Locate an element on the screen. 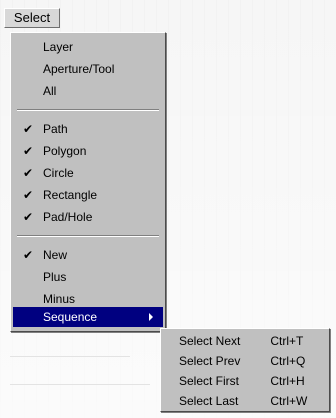 Image resolution: width=336 pixels, height=418 pixels. menu-item-label: Rectangle is located at coordinates (70, 195).